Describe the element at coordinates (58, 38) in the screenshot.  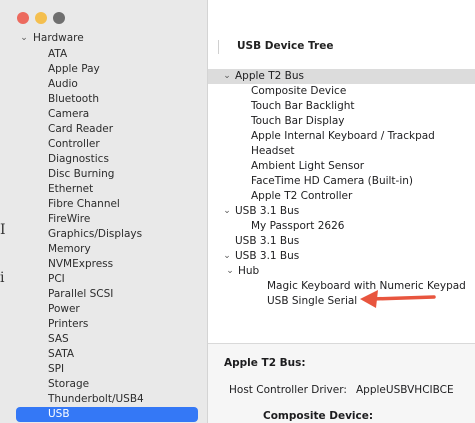
I see `sidebar-hardware-label: Hardware` at that location.